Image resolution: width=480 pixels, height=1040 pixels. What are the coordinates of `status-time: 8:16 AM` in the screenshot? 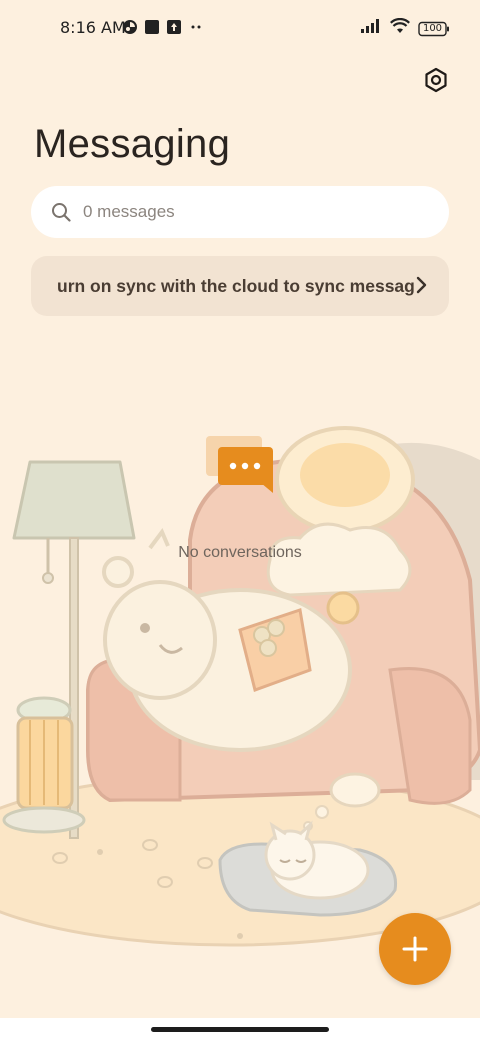 It's located at (93, 27).